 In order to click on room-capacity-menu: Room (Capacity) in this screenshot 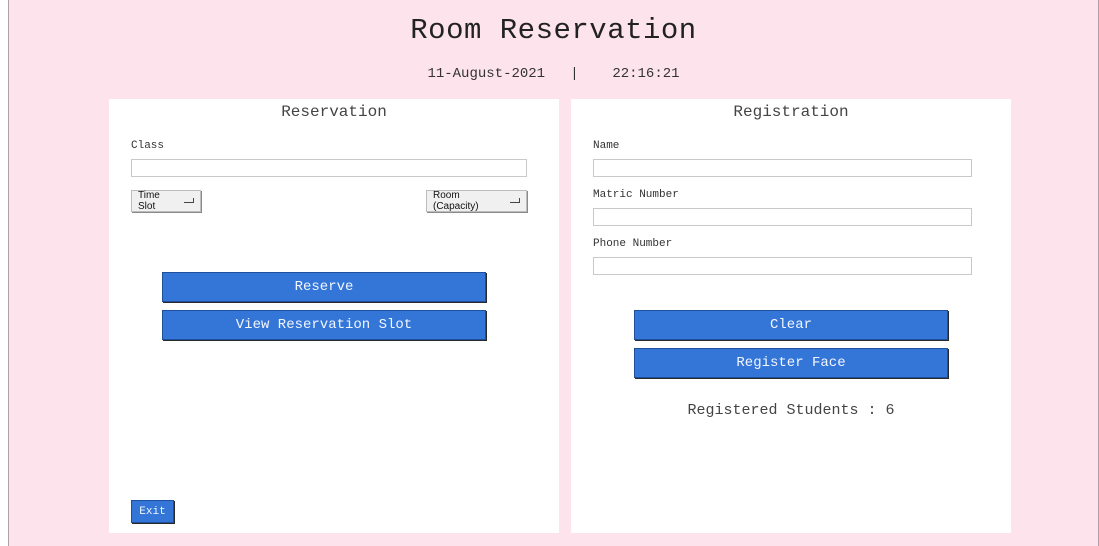, I will do `click(476, 201)`.